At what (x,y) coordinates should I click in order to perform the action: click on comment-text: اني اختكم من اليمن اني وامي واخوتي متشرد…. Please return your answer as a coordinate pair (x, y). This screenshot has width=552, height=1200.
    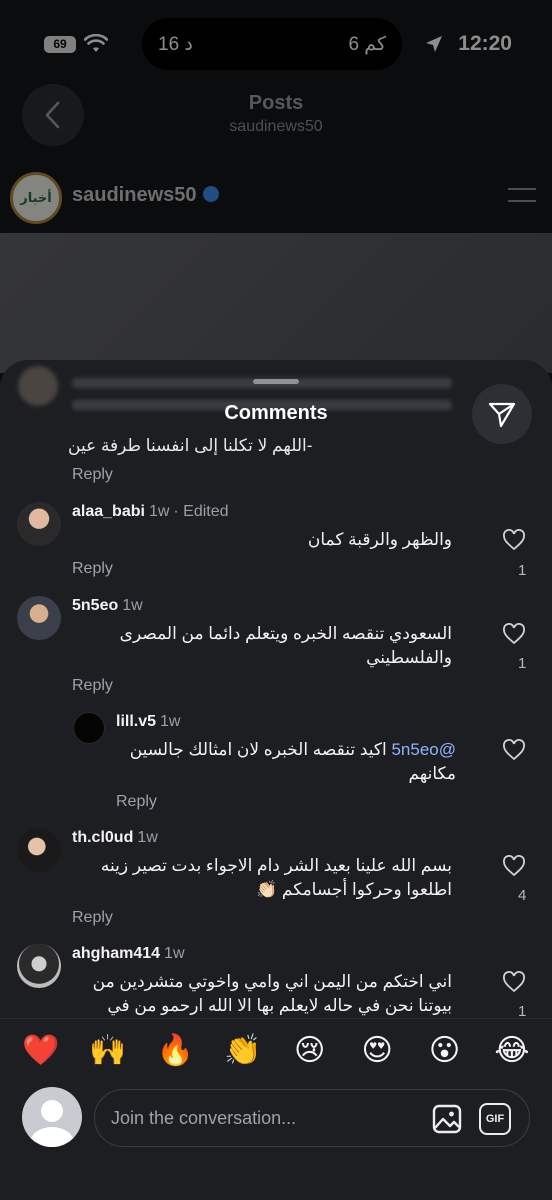
    Looking at the image, I should click on (272, 993).